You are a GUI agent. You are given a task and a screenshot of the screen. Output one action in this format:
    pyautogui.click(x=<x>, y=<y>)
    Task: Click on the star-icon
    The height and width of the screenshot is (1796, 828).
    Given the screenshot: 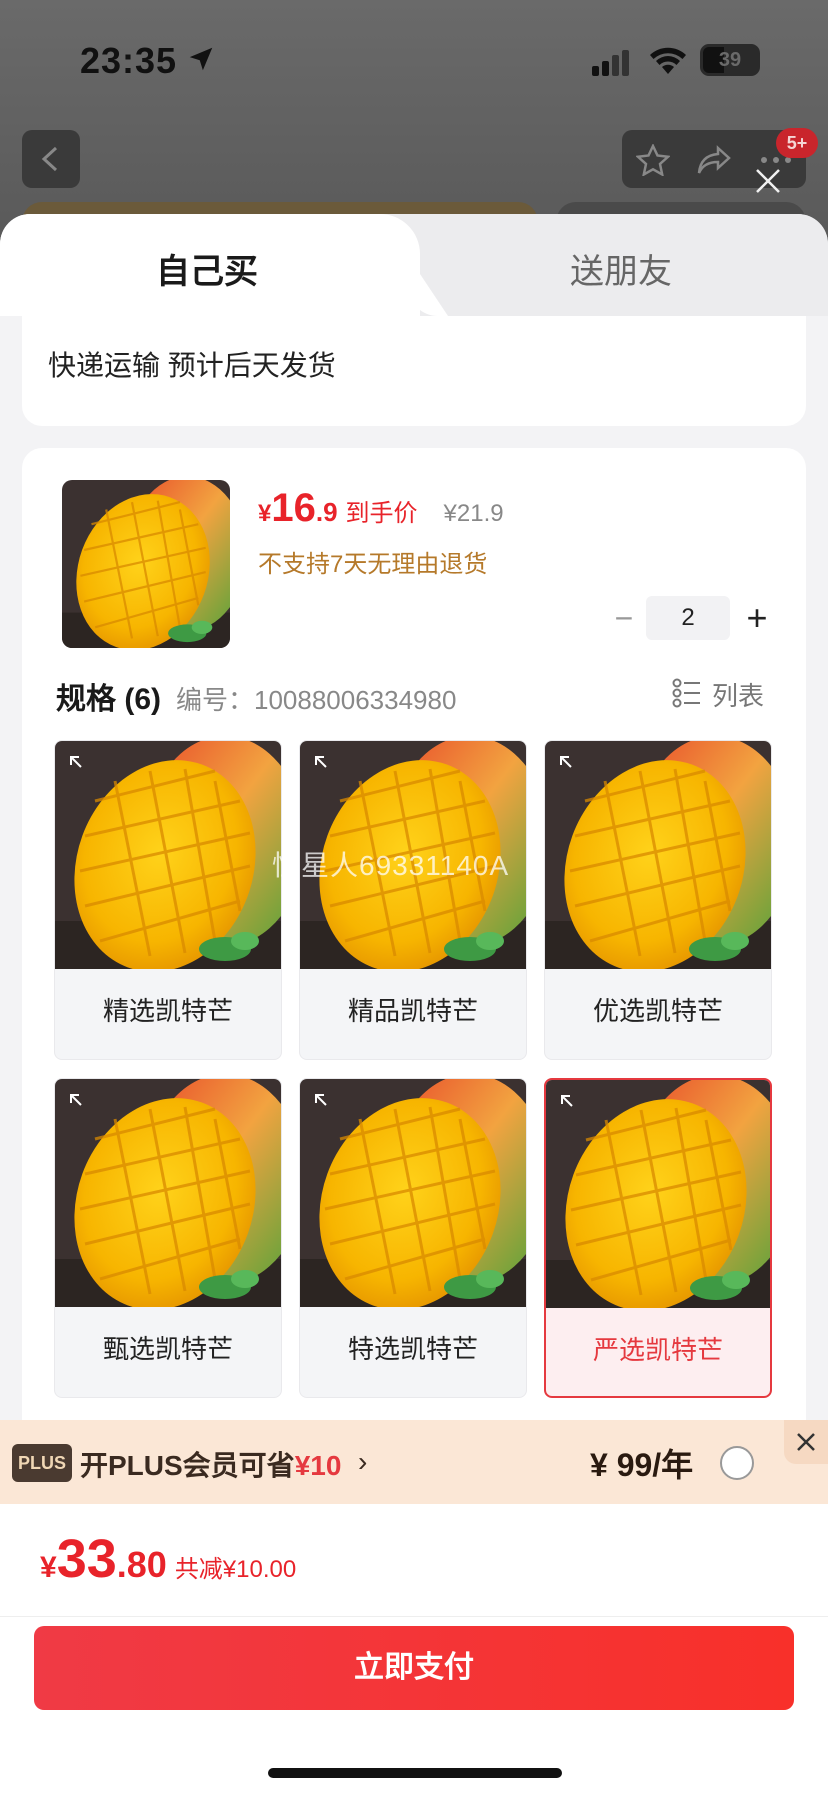 What is the action you would take?
    pyautogui.click(x=653, y=160)
    